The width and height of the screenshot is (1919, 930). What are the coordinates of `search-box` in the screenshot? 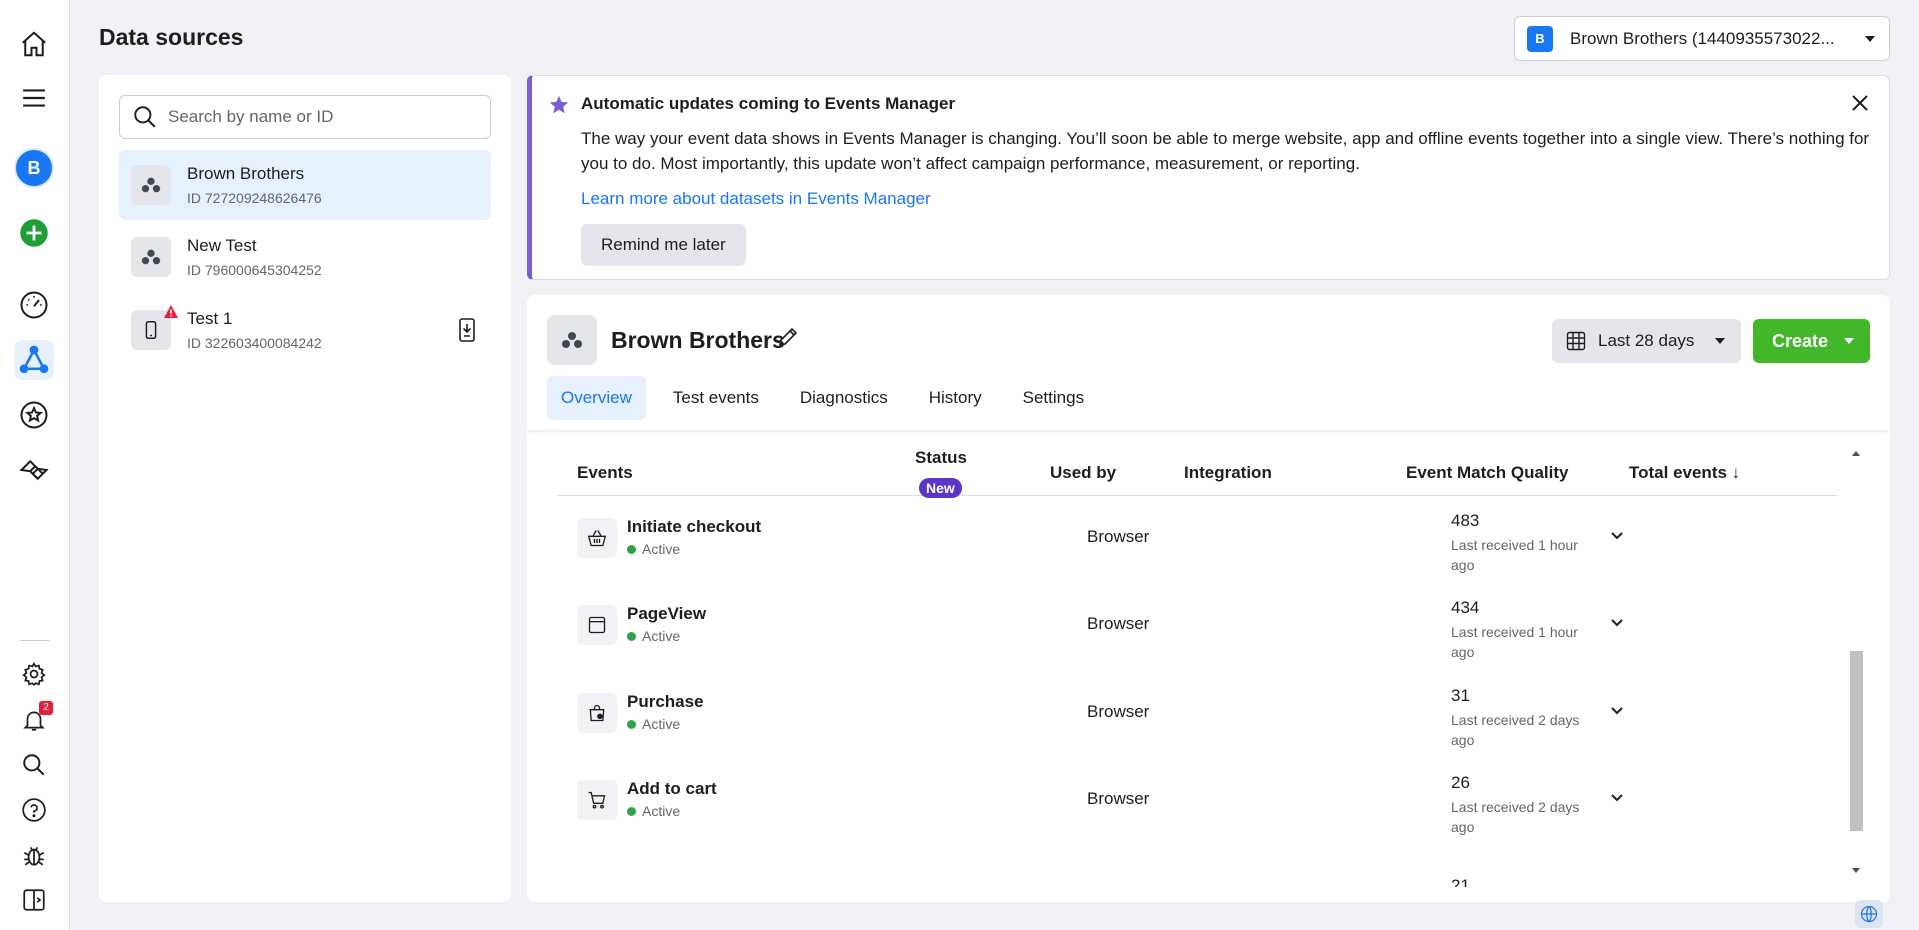 It's located at (305, 117).